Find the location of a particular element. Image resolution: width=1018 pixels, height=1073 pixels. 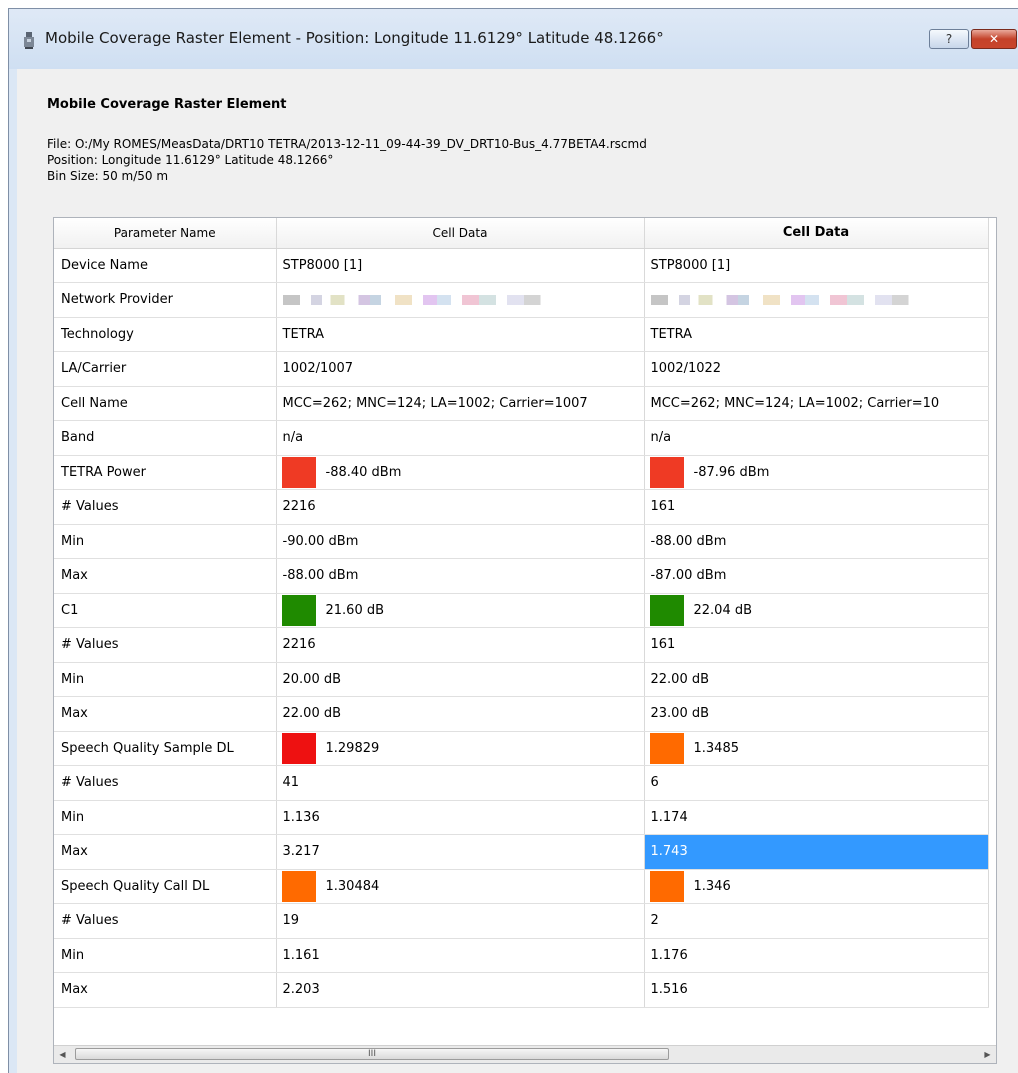

cell-data-2-value: 1.174 is located at coordinates (816, 817).